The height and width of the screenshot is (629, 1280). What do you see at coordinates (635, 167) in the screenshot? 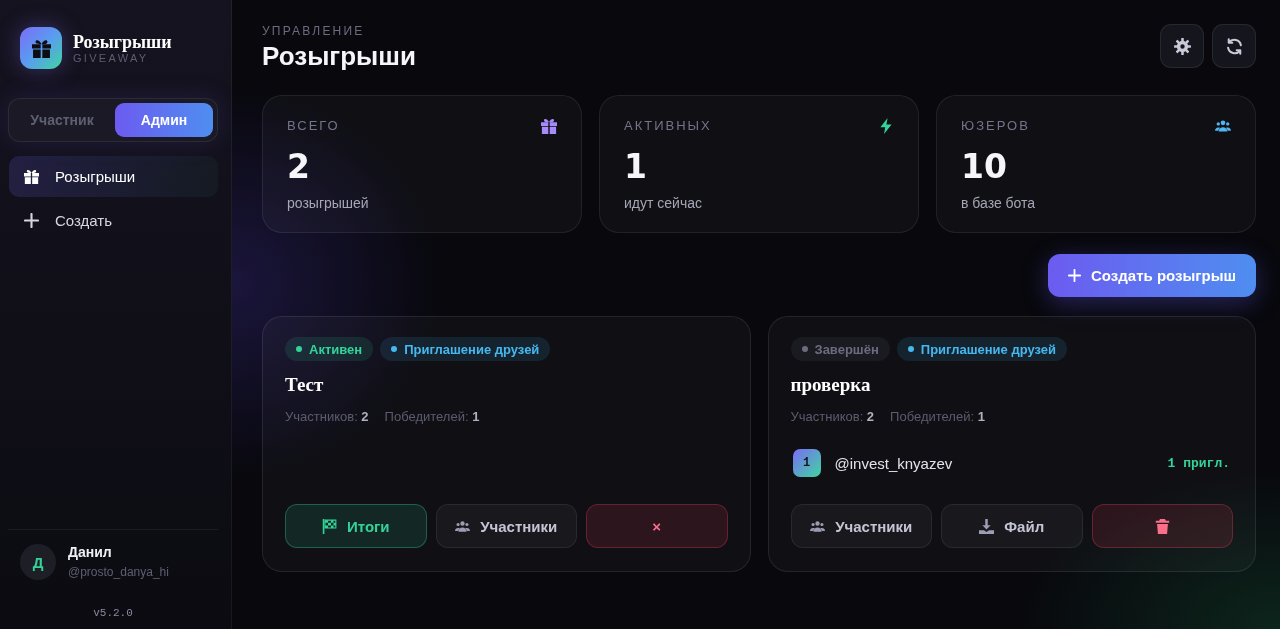
I see `stat-value: 1` at bounding box center [635, 167].